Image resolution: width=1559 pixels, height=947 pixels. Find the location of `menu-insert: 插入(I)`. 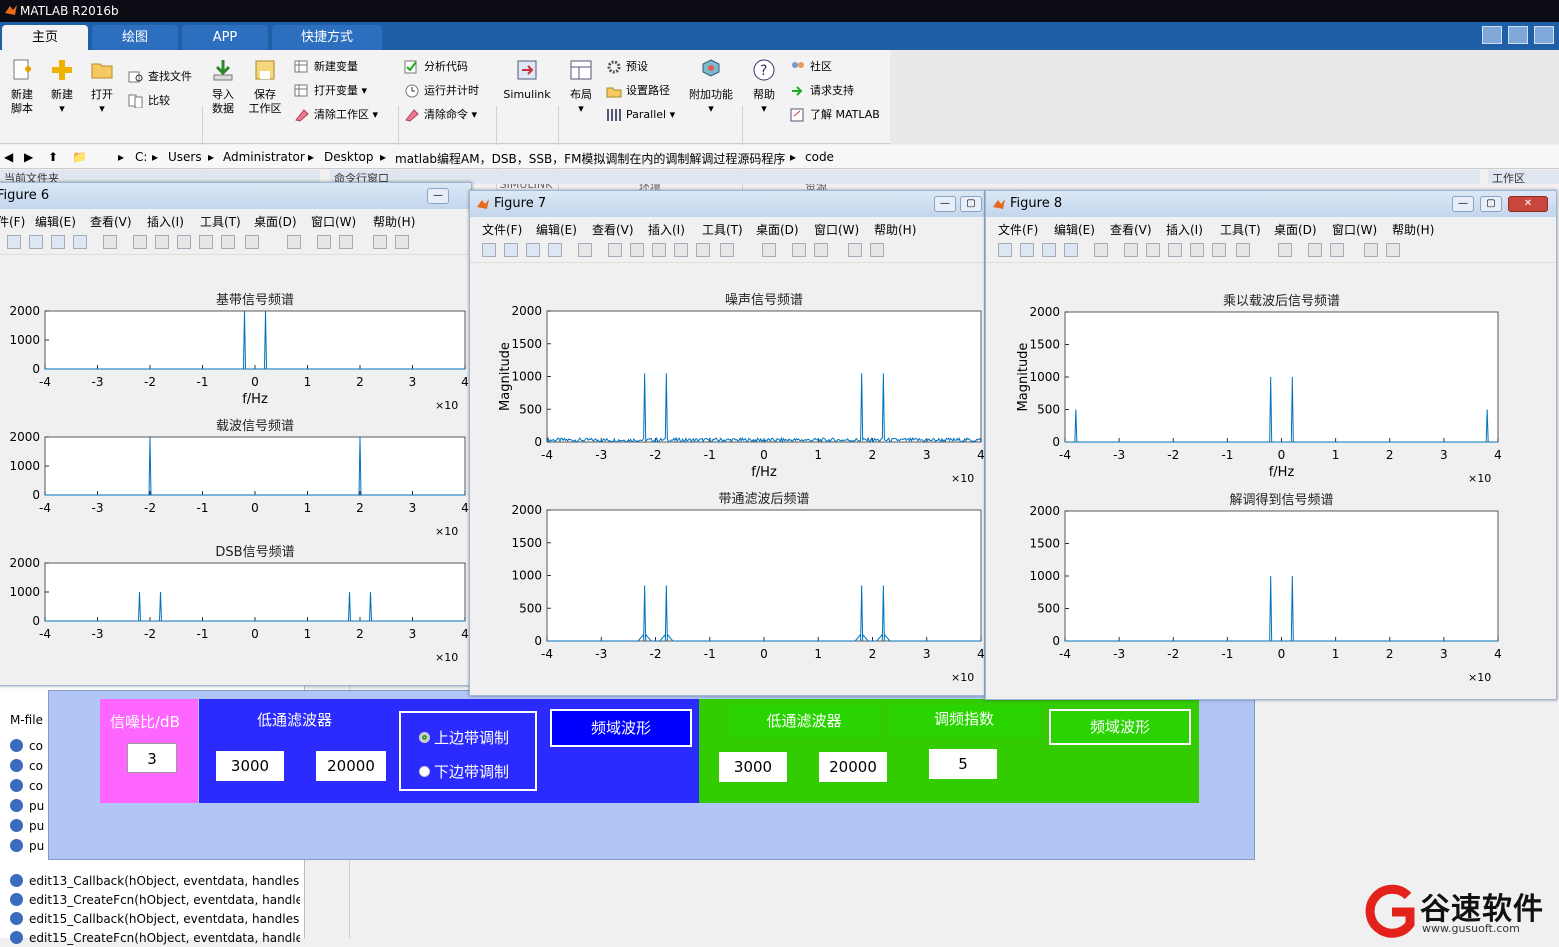

menu-insert: 插入(I) is located at coordinates (666, 229).